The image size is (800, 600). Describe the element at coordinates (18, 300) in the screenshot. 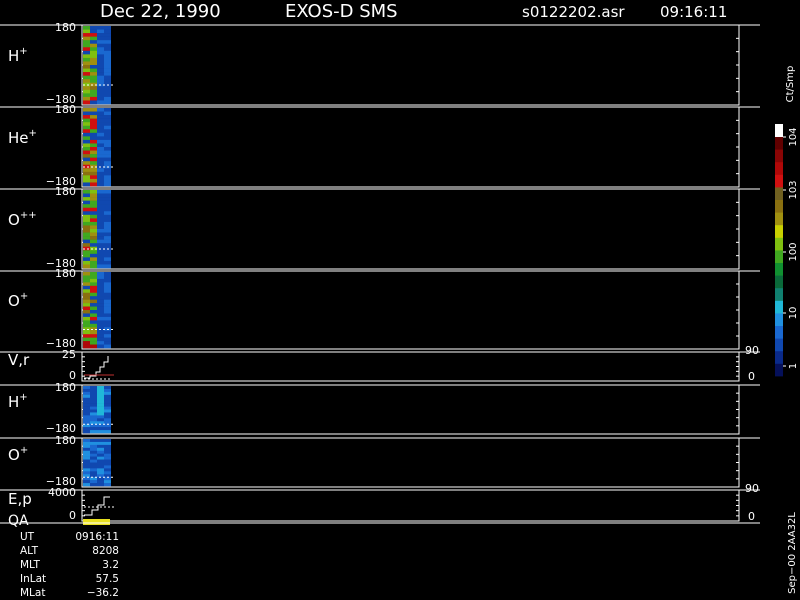

I see `panel-label-o-plus: O+` at that location.